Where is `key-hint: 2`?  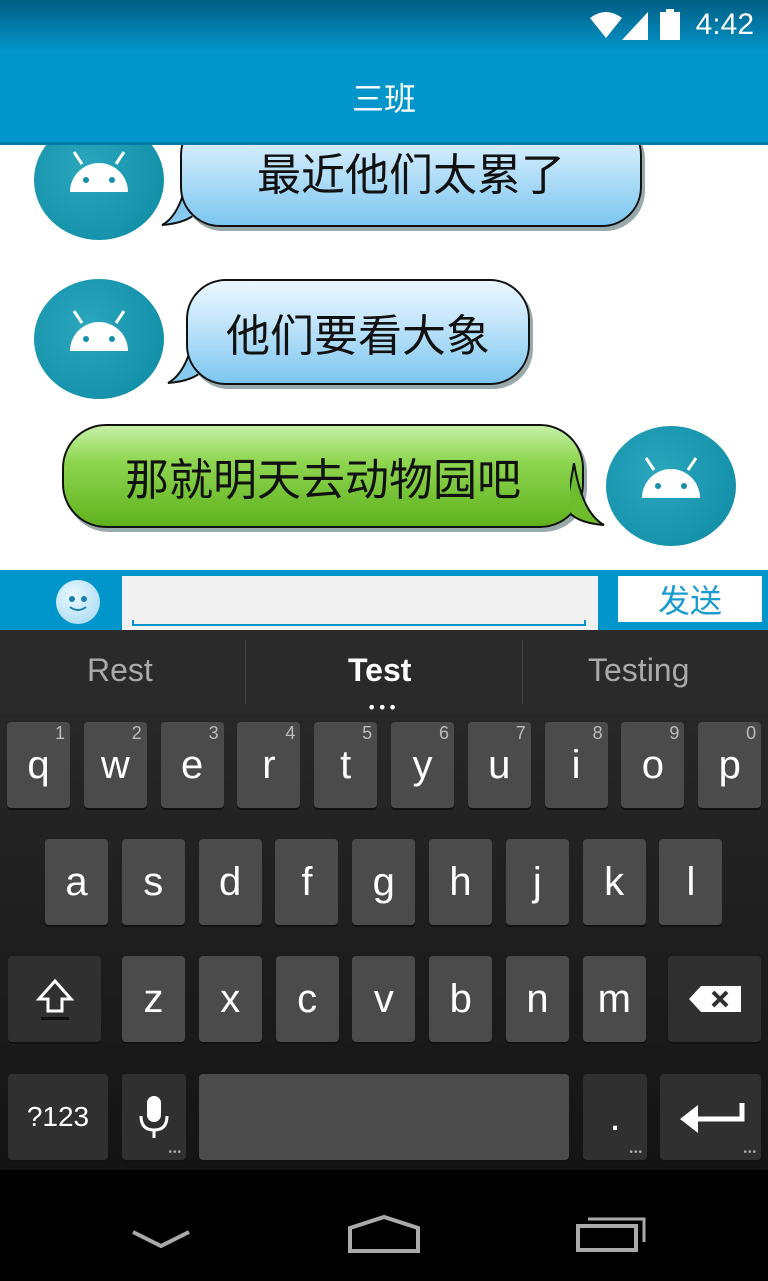 key-hint: 2 is located at coordinates (136, 733).